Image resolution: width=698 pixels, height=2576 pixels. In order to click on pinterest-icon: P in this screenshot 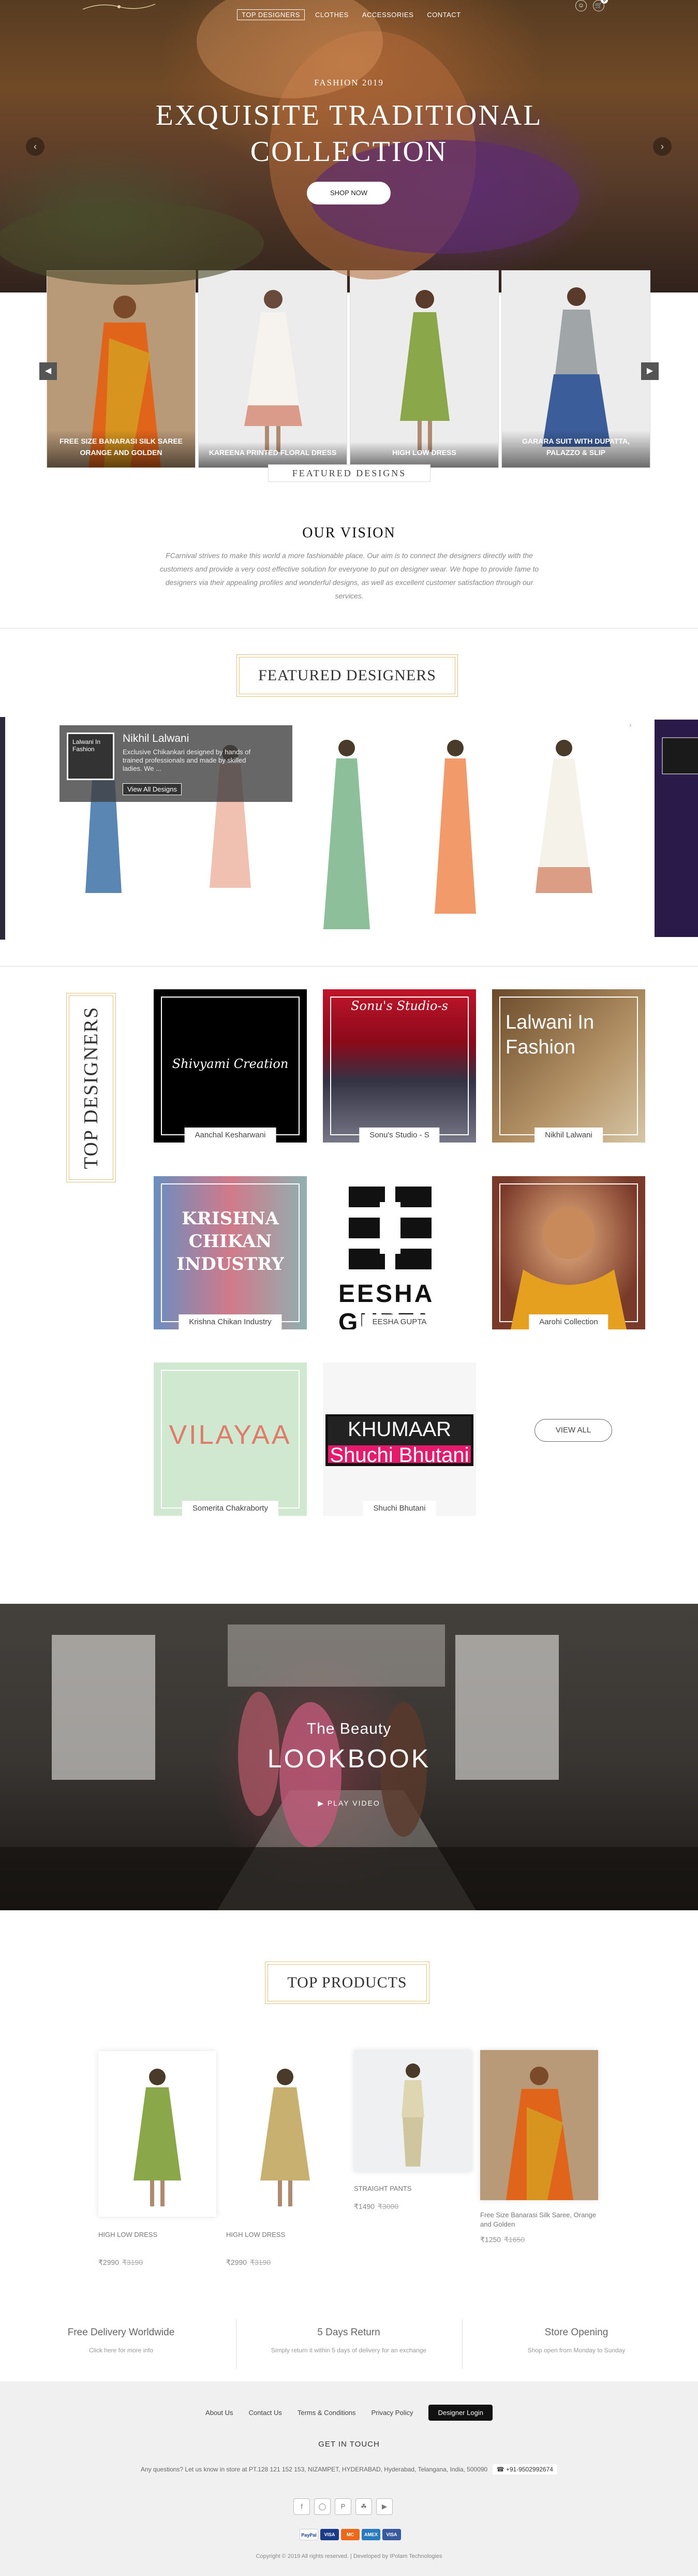, I will do `click(343, 2507)`.